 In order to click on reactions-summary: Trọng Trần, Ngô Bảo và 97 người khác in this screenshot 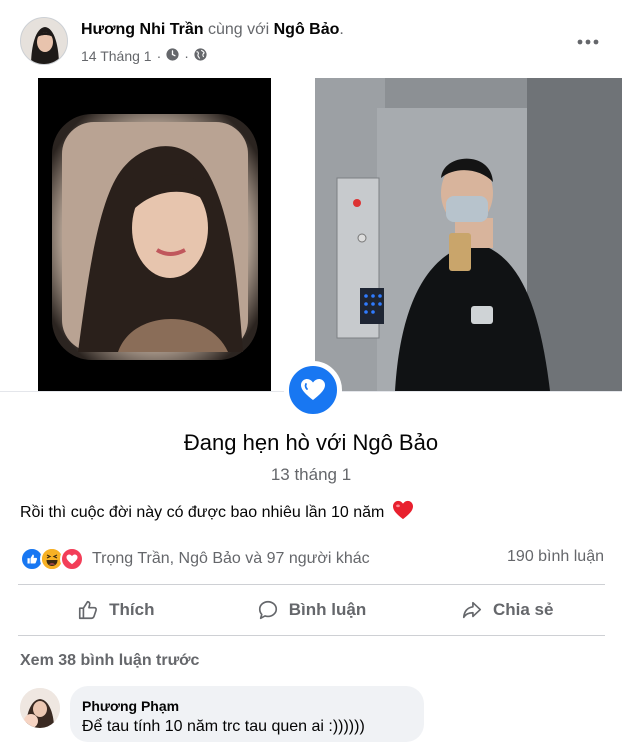, I will do `click(195, 559)`.